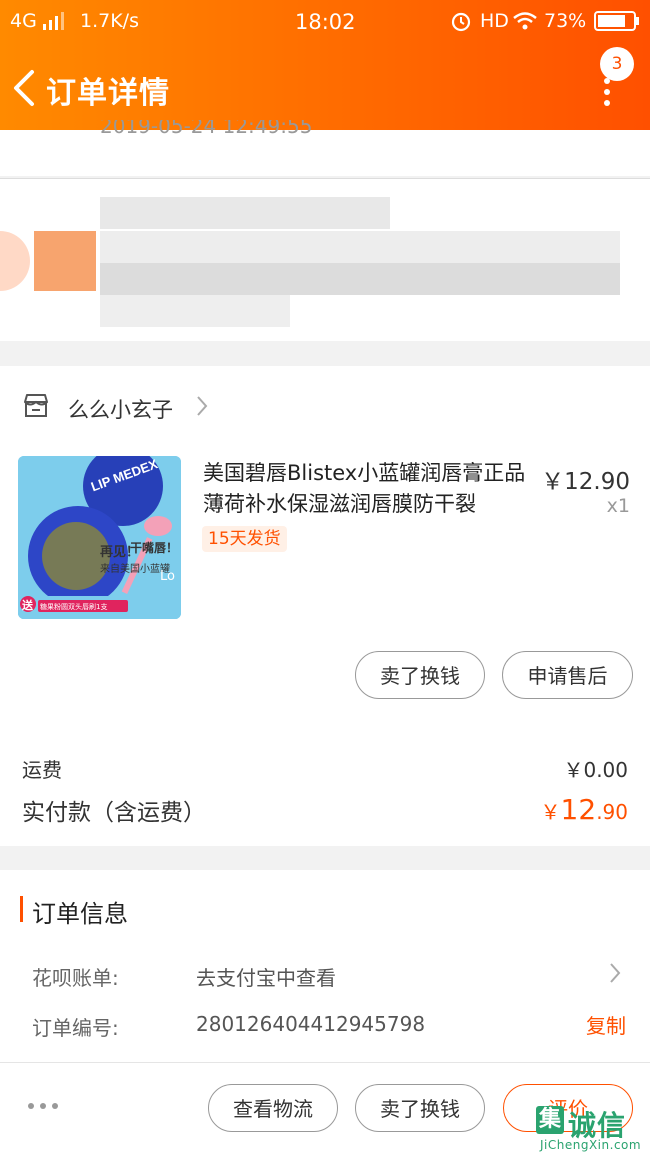 This screenshot has width=650, height=1156. Describe the element at coordinates (606, 1024) in the screenshot. I see `copy-button: 复制` at that location.